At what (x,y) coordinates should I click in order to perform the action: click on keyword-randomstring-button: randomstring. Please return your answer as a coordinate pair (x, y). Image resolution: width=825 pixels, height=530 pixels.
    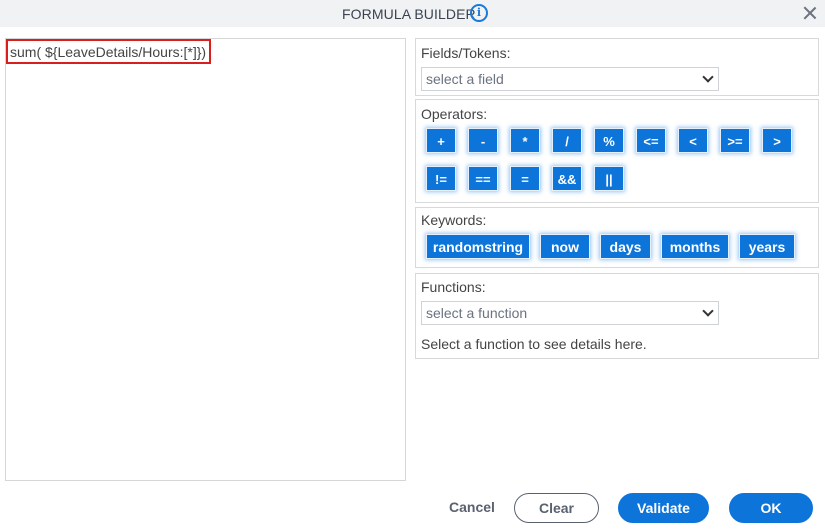
    Looking at the image, I should click on (478, 246).